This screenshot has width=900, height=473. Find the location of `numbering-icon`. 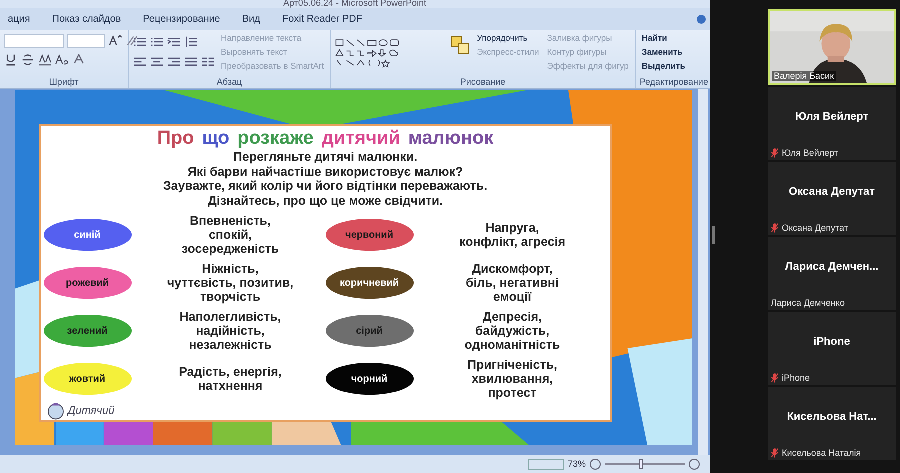

numbering-icon is located at coordinates (157, 42).